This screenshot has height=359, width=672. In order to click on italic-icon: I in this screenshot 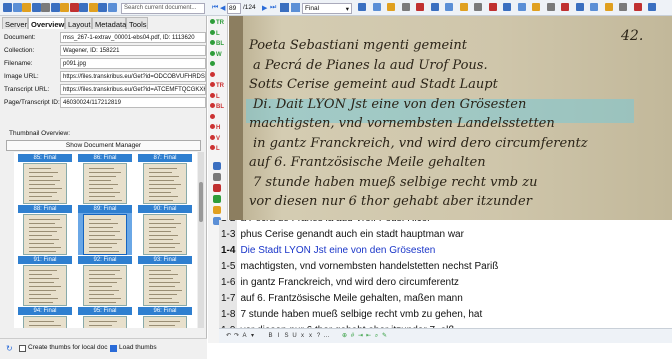, I will do `click(278, 336)`.